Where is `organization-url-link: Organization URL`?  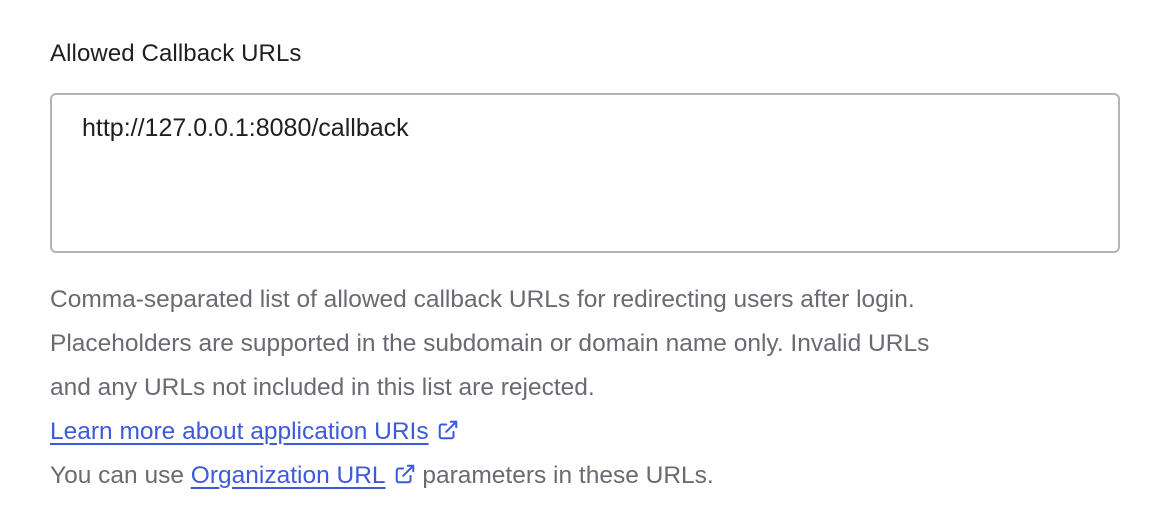
organization-url-link: Organization URL is located at coordinates (288, 475).